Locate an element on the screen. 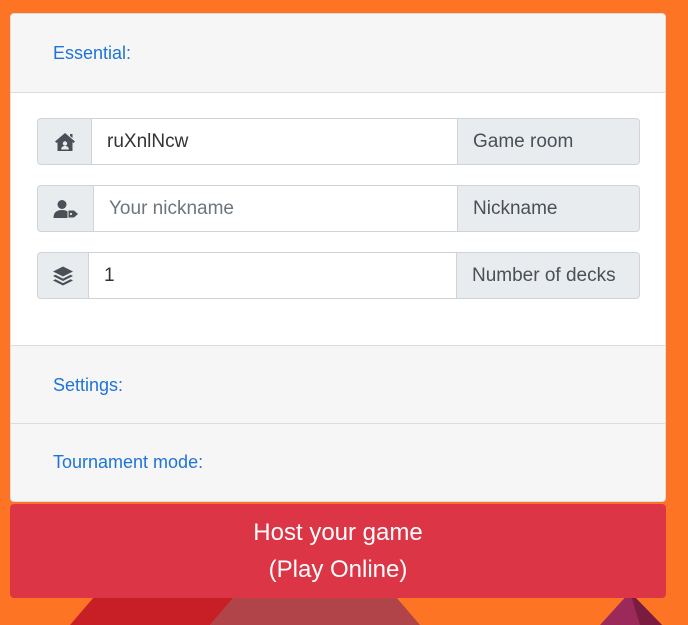 This screenshot has height=625, width=688. tournament-section-toggle: Tournament mode: is located at coordinates (128, 462).